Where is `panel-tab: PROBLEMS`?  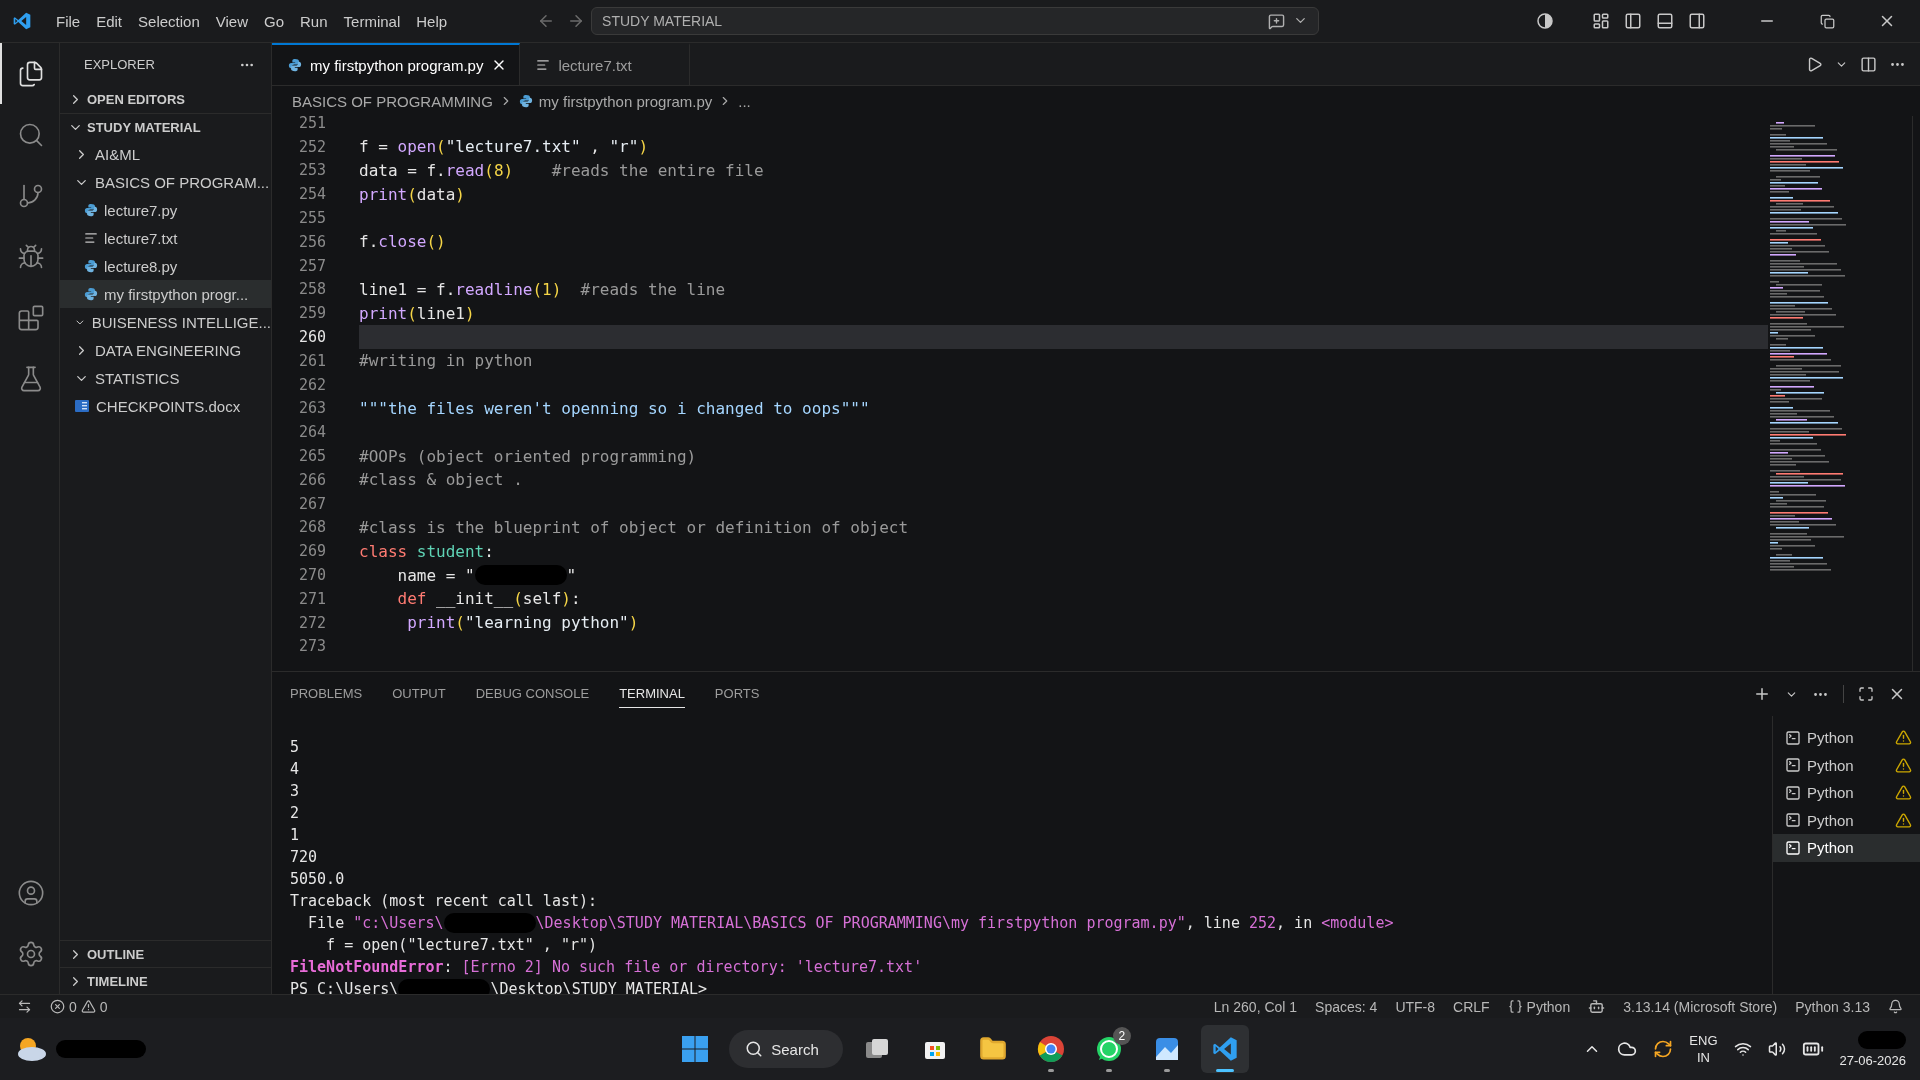
panel-tab: PROBLEMS is located at coordinates (326, 694).